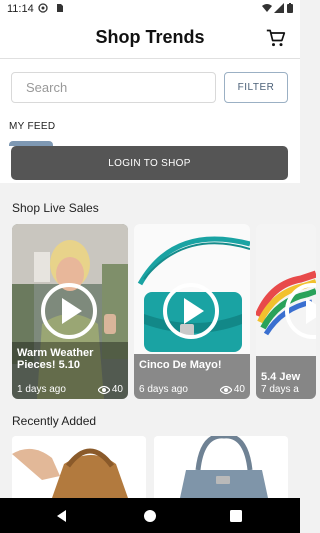 This screenshot has width=320, height=533. I want to click on live-card: Cinco De Mayo! 6 days ago 40, so click(192, 311).